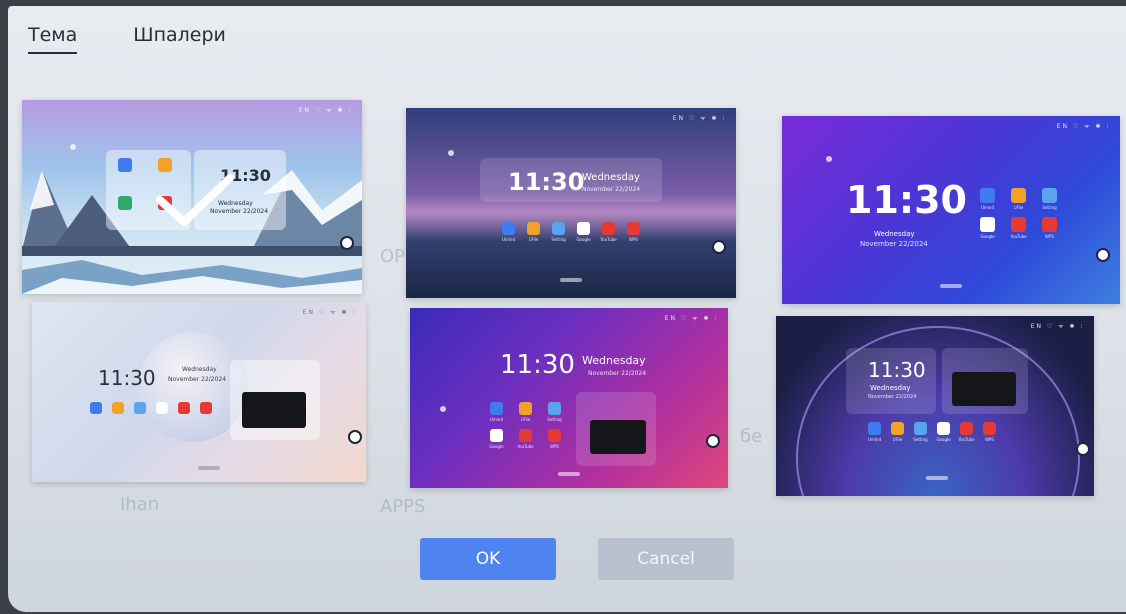 The width and height of the screenshot is (1126, 614). I want to click on planet-outline, so click(938, 411).